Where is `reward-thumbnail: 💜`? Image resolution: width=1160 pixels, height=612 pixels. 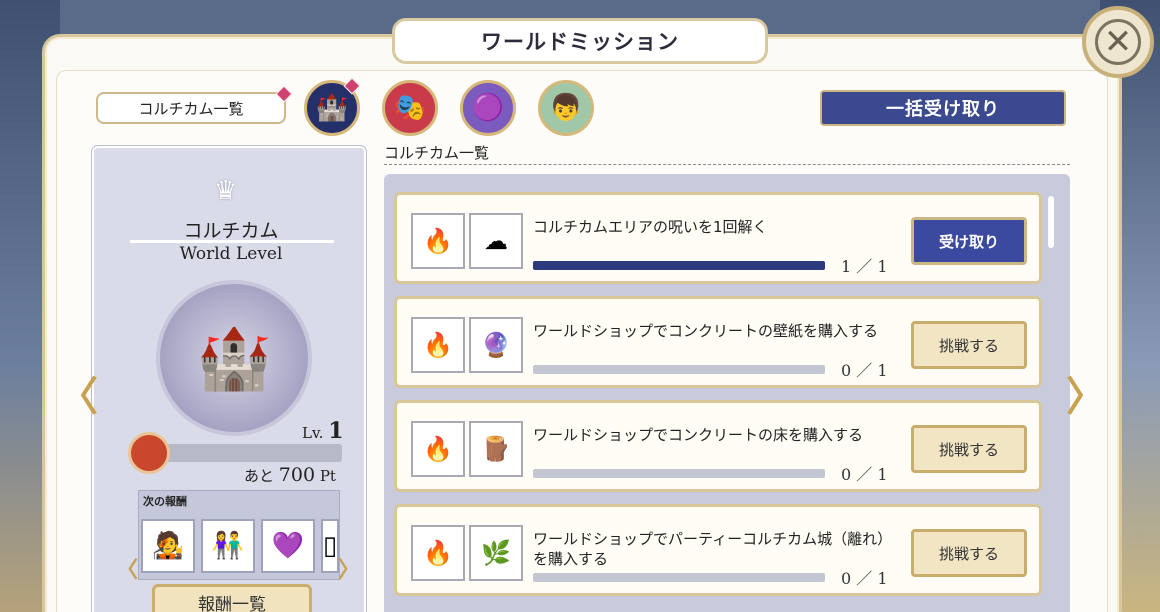
reward-thumbnail: 💜 is located at coordinates (288, 546).